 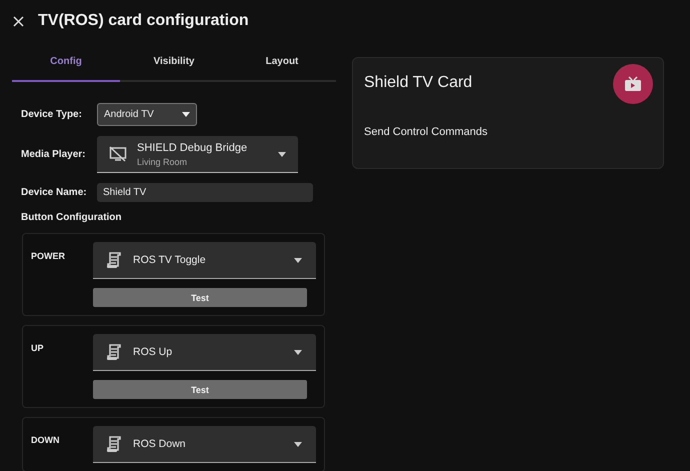 What do you see at coordinates (202, 161) in the screenshot?
I see `entity-area: Living Room` at bounding box center [202, 161].